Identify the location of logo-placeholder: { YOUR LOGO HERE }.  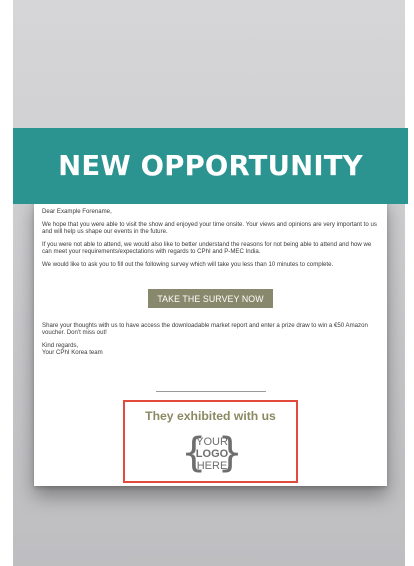
(212, 453).